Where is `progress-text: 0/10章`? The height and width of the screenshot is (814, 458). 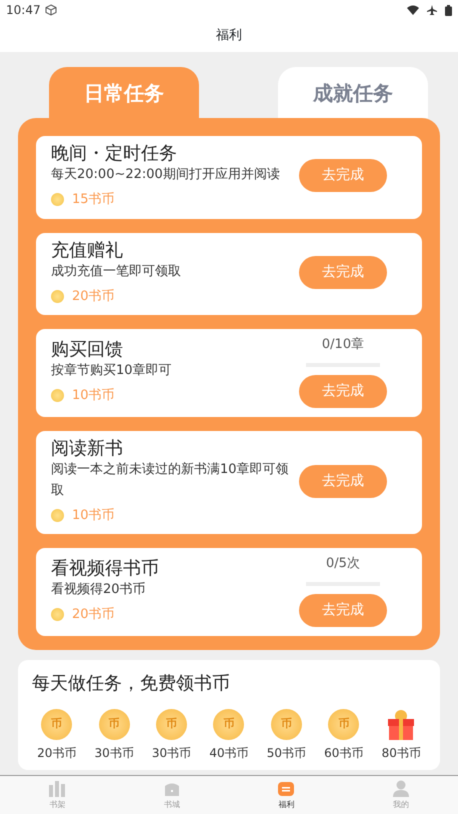
progress-text: 0/10章 is located at coordinates (343, 345).